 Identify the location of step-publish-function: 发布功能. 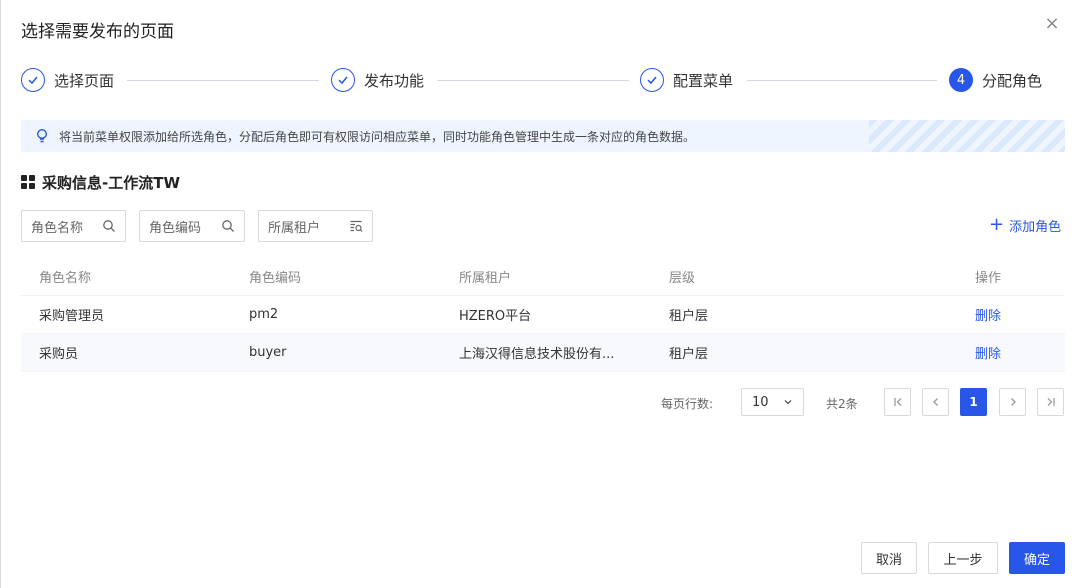
(377, 80).